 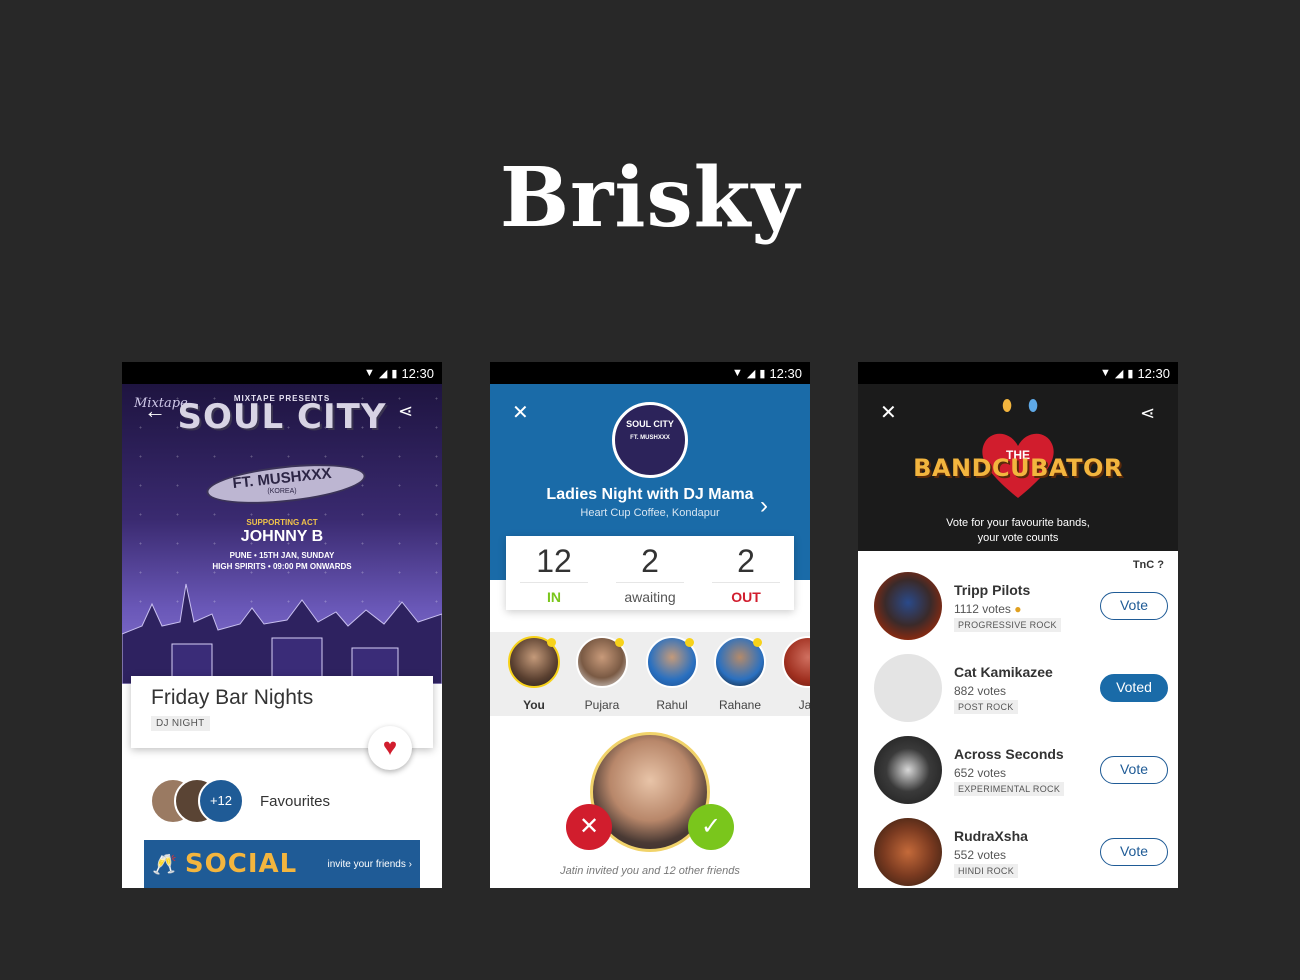 I want to click on friends-strip: You Pujara Rahul Rahane Jac, so click(x=650, y=674).